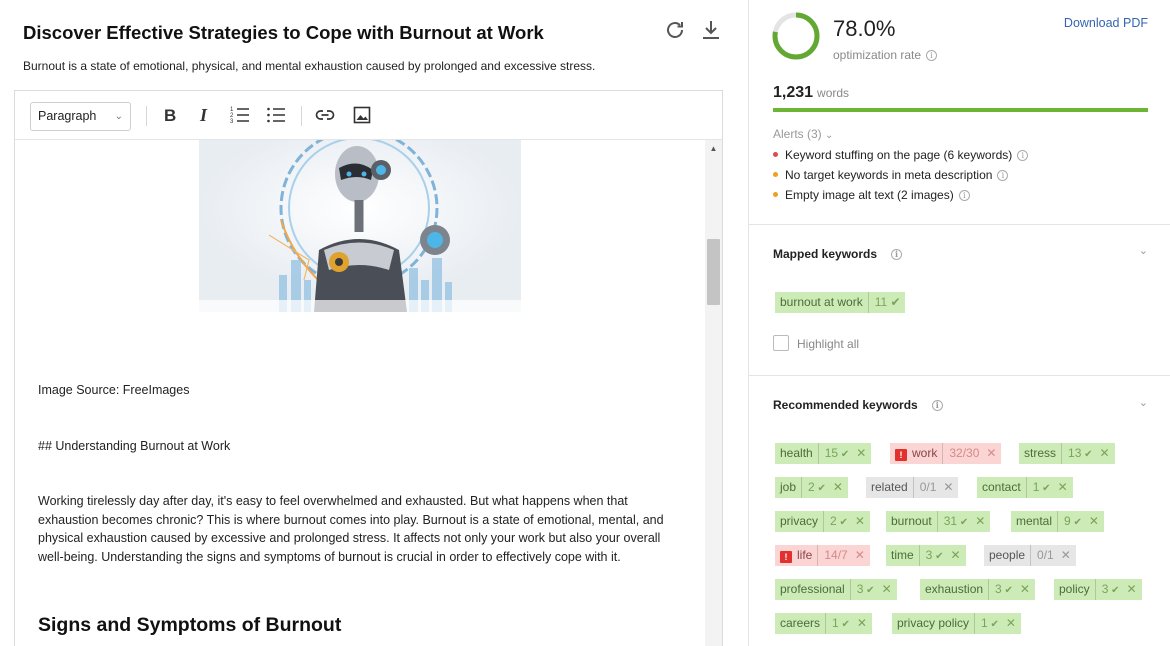  What do you see at coordinates (823, 623) in the screenshot?
I see `keyword-chip: careers 1 ✔ ✕` at bounding box center [823, 623].